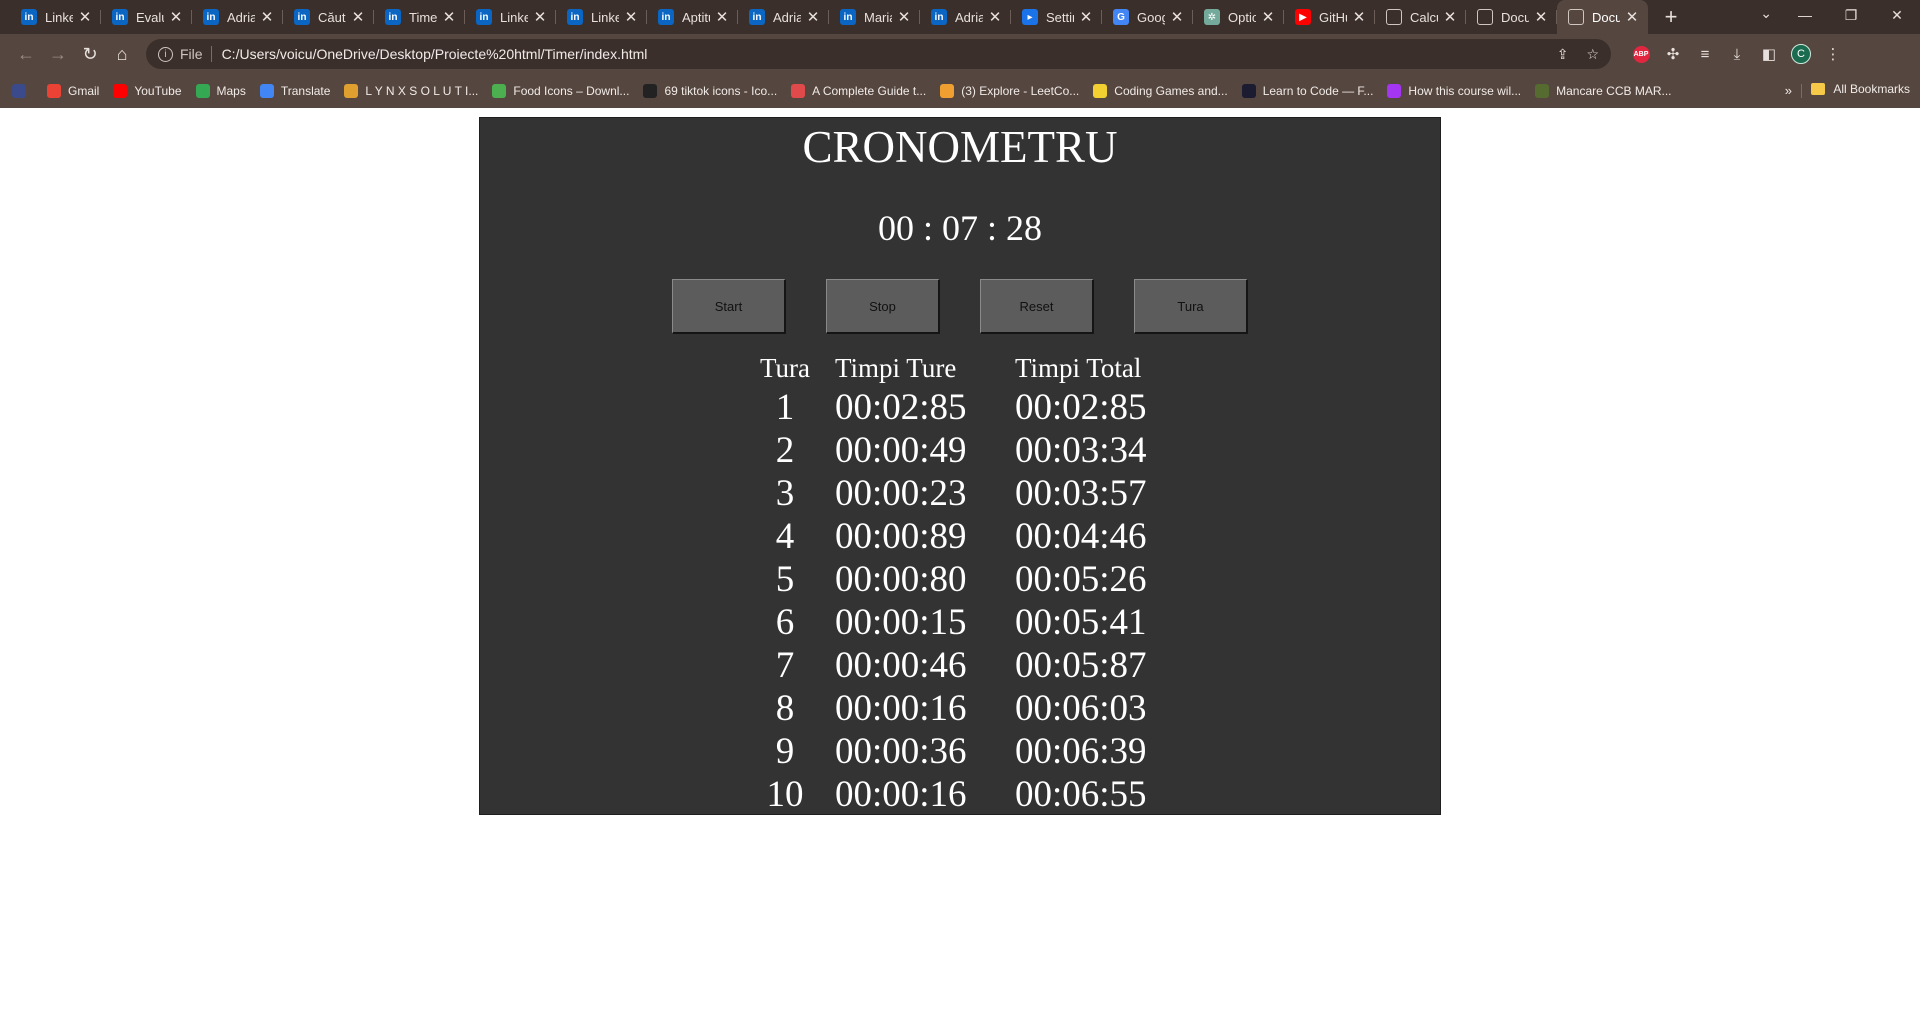  What do you see at coordinates (955, 708) in the screenshot?
I see `lap-row: 8 00:00:16 00:06:03` at bounding box center [955, 708].